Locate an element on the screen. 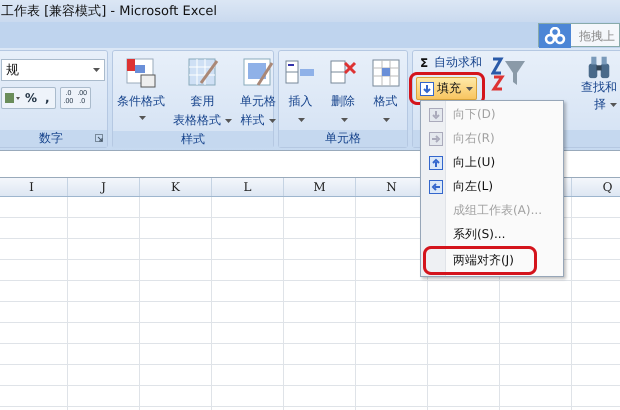  group-label: 单元格 is located at coordinates (343, 138).